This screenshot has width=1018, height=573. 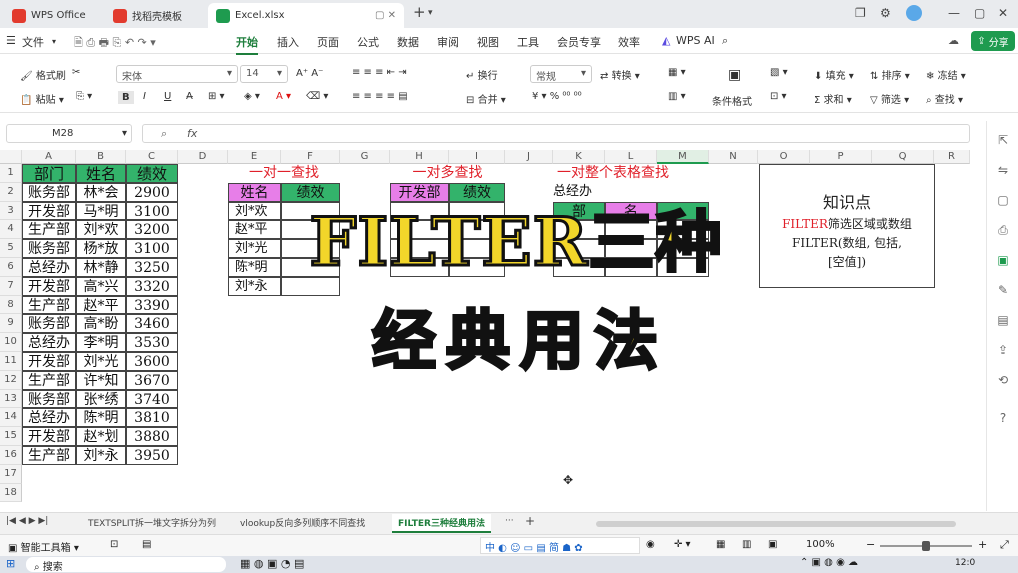 What do you see at coordinates (430, 13) in the screenshot?
I see `tab-dropdown-icon: ▾` at bounding box center [430, 13].